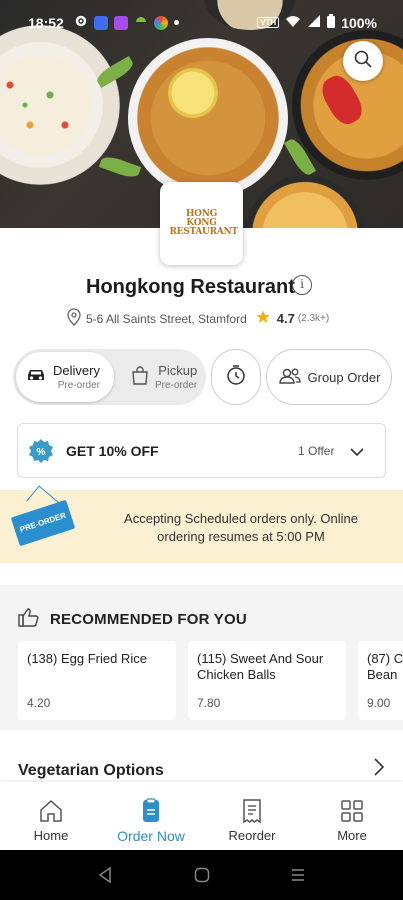 Image resolution: width=403 pixels, height=900 pixels. I want to click on more-notifications-dot-icon, so click(176, 22).